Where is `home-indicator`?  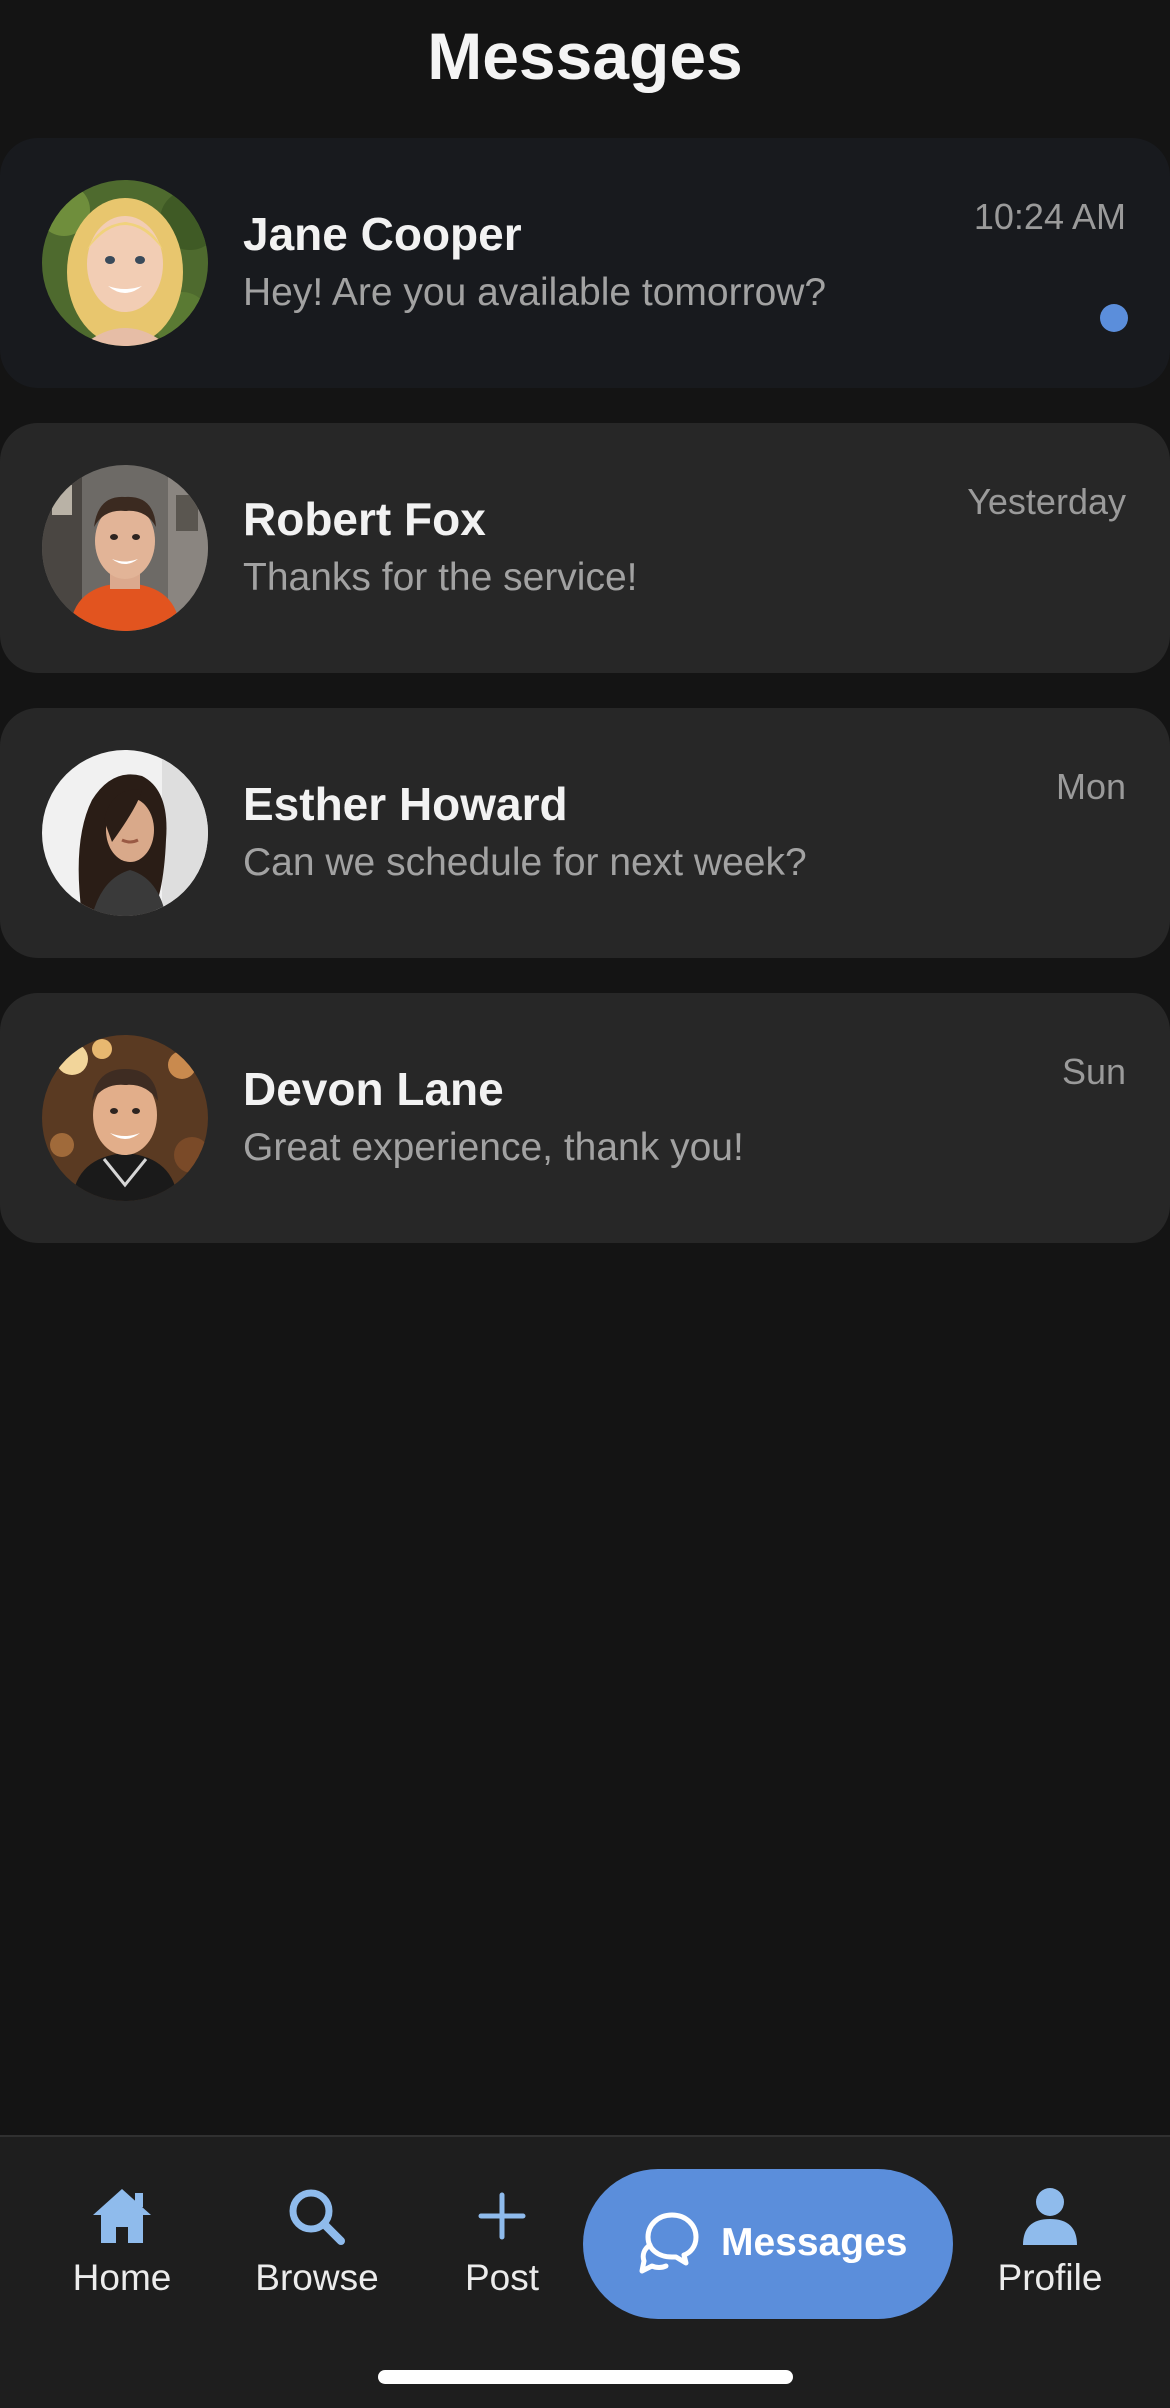 home-indicator is located at coordinates (585, 2377).